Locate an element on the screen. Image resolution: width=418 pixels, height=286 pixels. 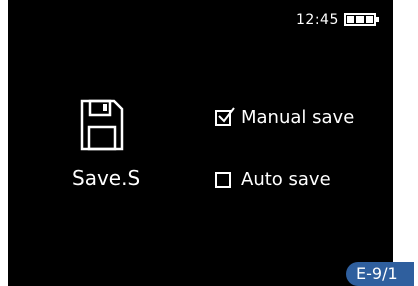
battery-icon is located at coordinates (360, 19).